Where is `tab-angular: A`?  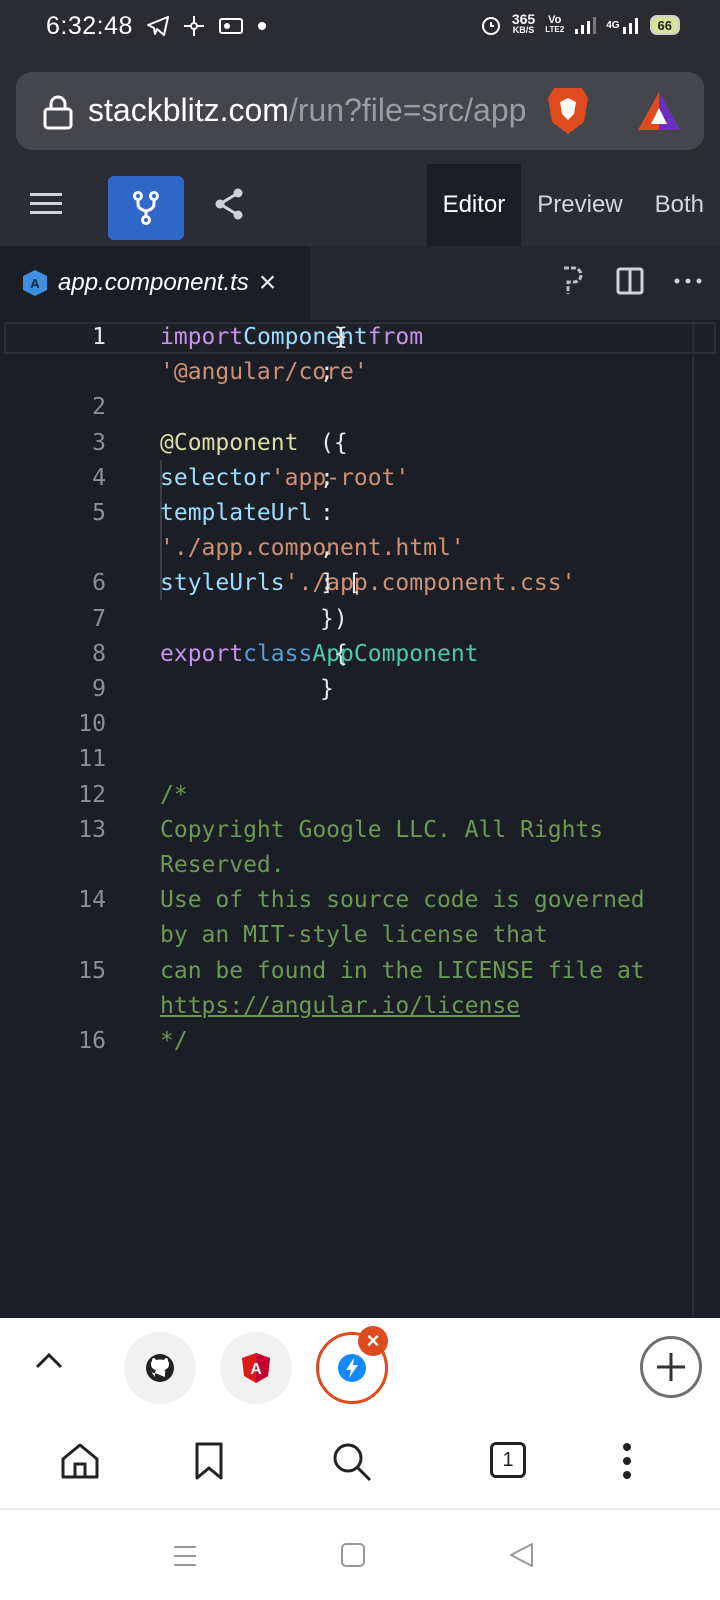
tab-angular: A is located at coordinates (256, 1368).